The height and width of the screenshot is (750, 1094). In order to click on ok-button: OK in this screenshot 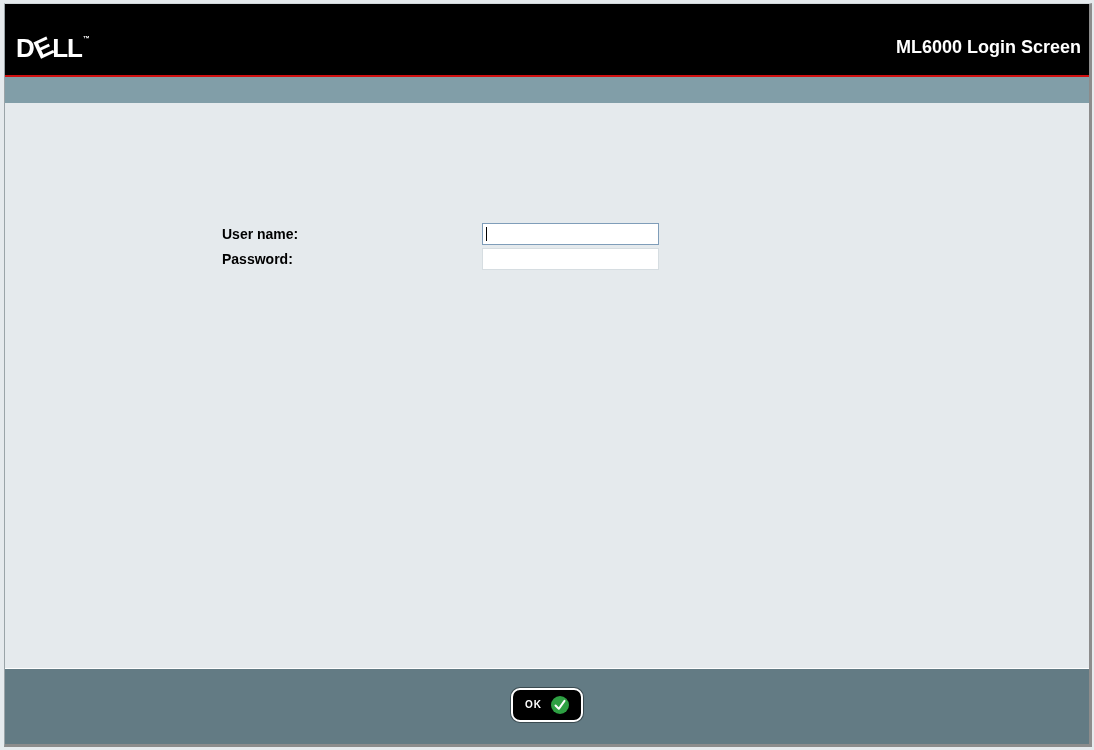, I will do `click(547, 704)`.